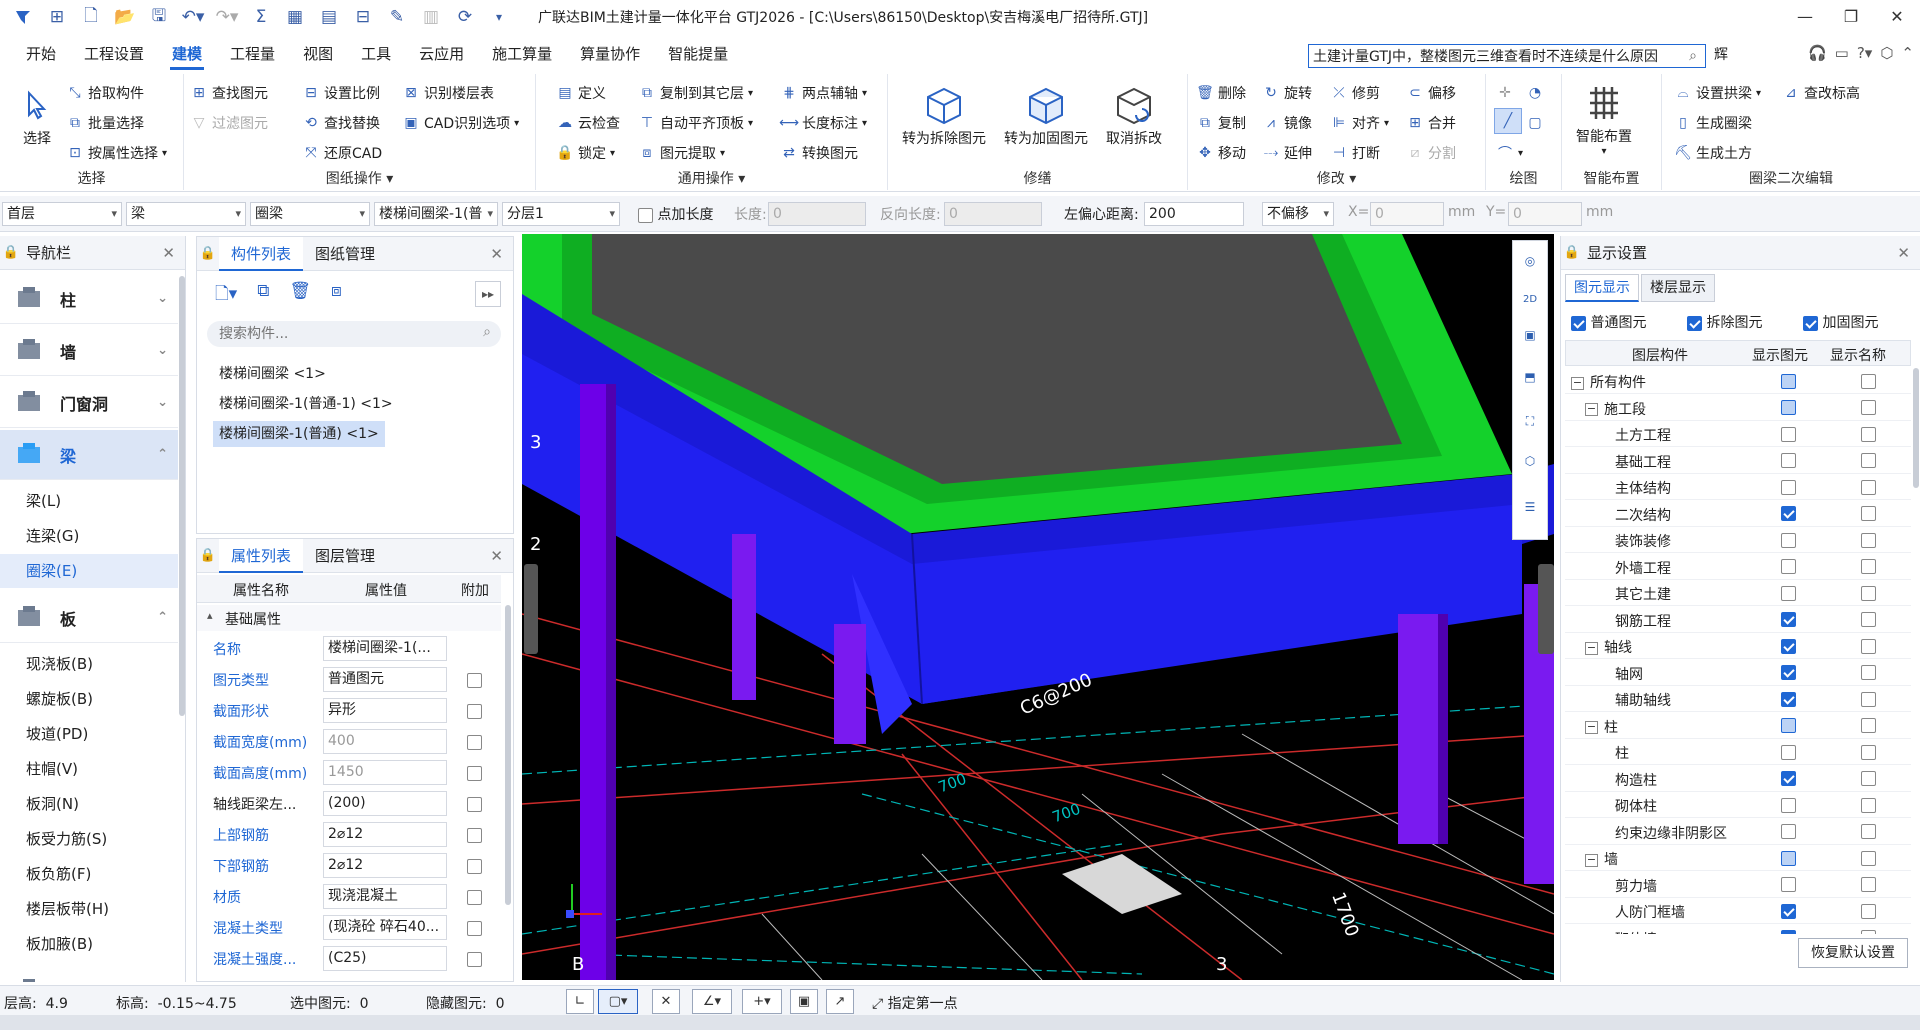  What do you see at coordinates (385, 865) in the screenshot?
I see `property-value: 2⌀12` at bounding box center [385, 865].